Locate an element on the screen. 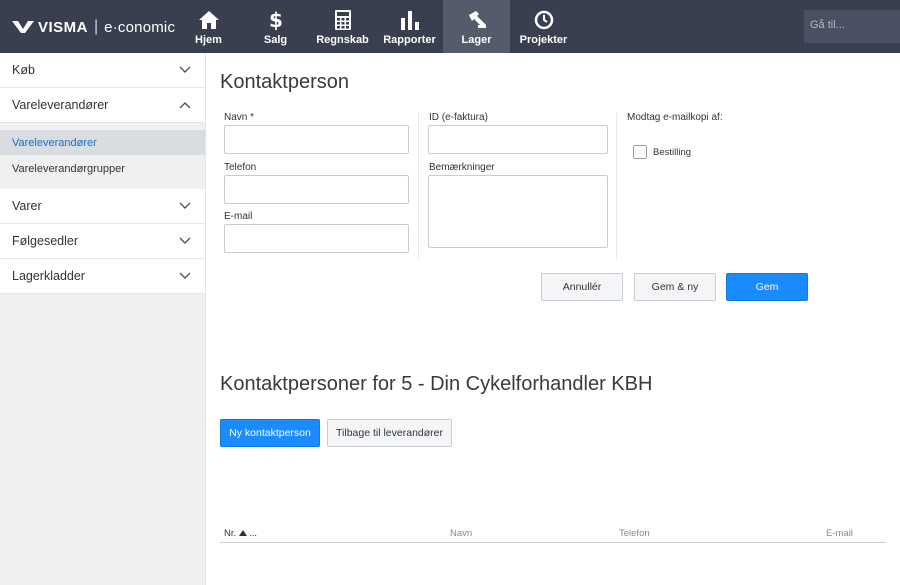  nav-item-rapporter: Rapporter is located at coordinates (409, 26).